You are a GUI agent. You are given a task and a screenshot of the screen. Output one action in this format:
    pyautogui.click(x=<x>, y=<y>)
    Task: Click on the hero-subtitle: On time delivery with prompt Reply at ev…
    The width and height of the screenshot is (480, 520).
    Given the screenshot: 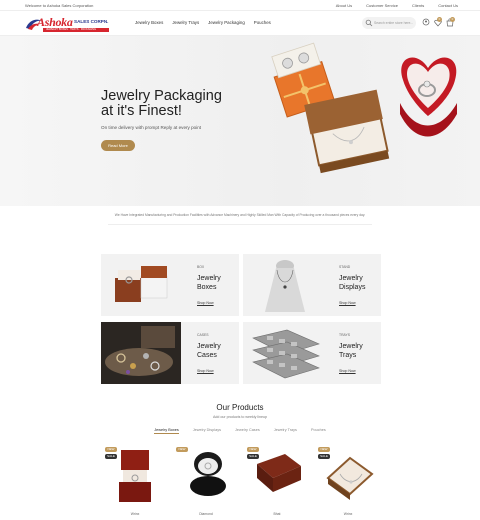 What is the action you would take?
    pyautogui.click(x=151, y=127)
    